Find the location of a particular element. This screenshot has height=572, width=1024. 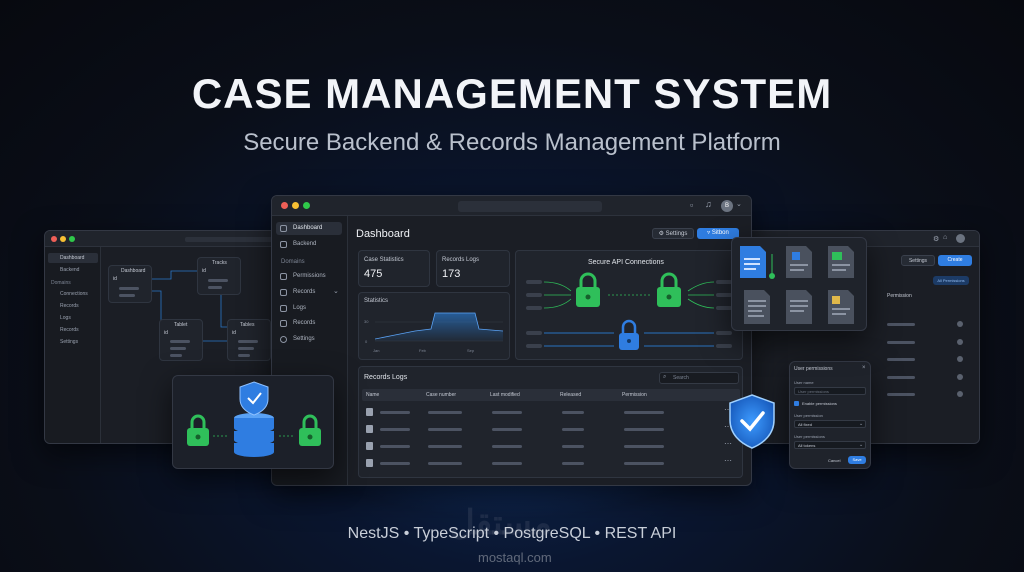

folder-icon is located at coordinates (283, 292).